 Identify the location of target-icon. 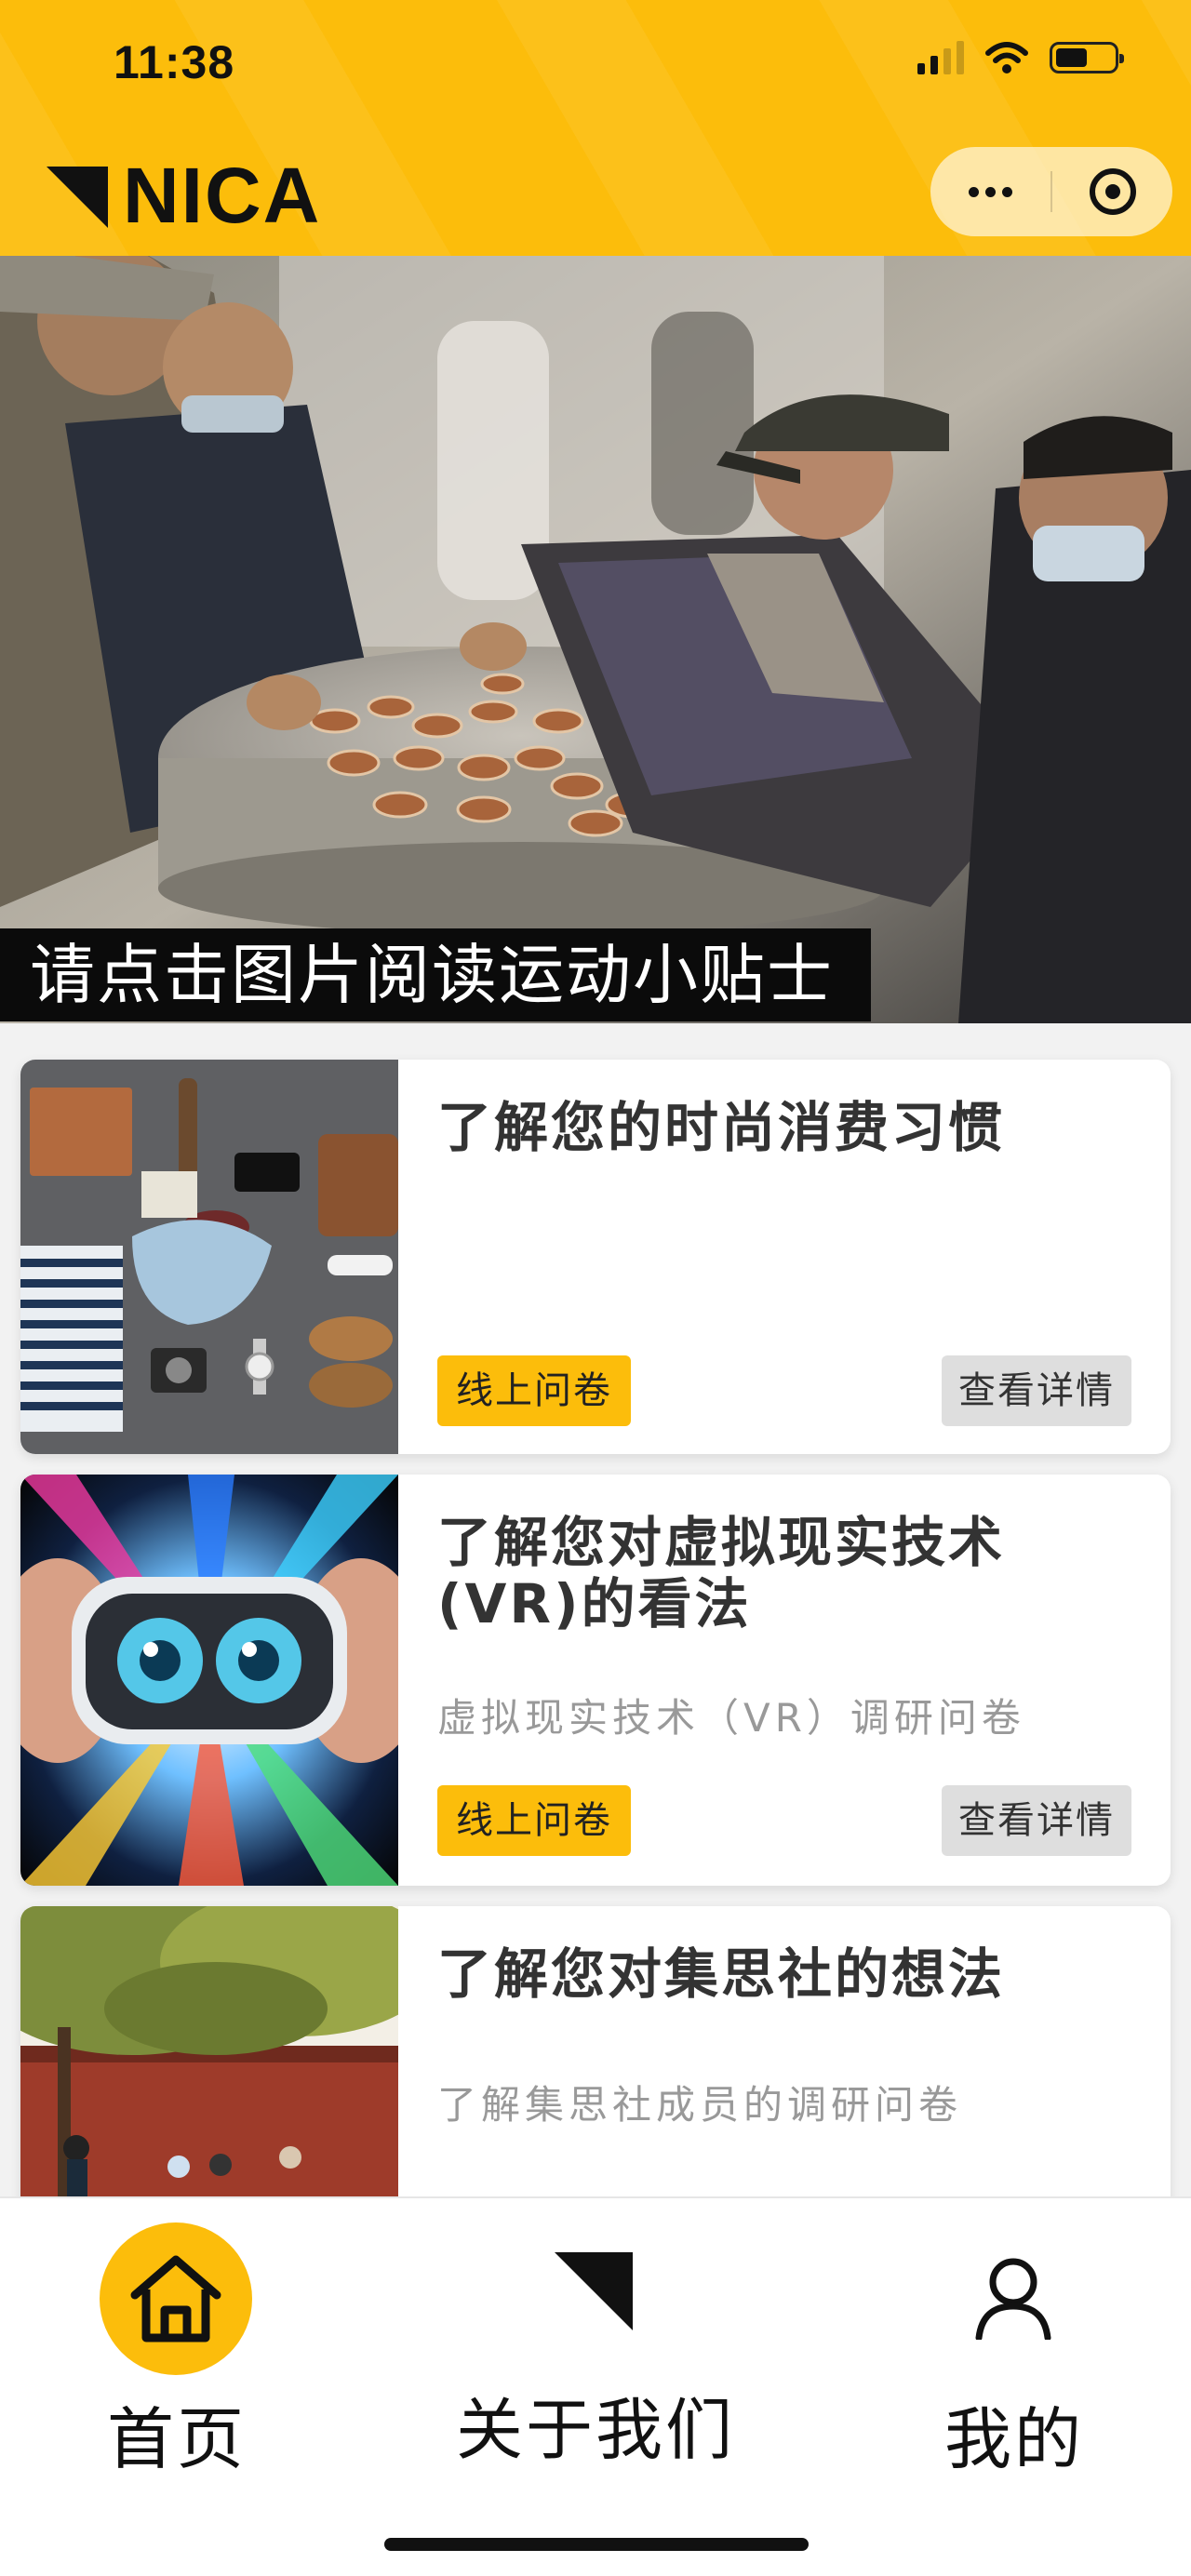
(1112, 191).